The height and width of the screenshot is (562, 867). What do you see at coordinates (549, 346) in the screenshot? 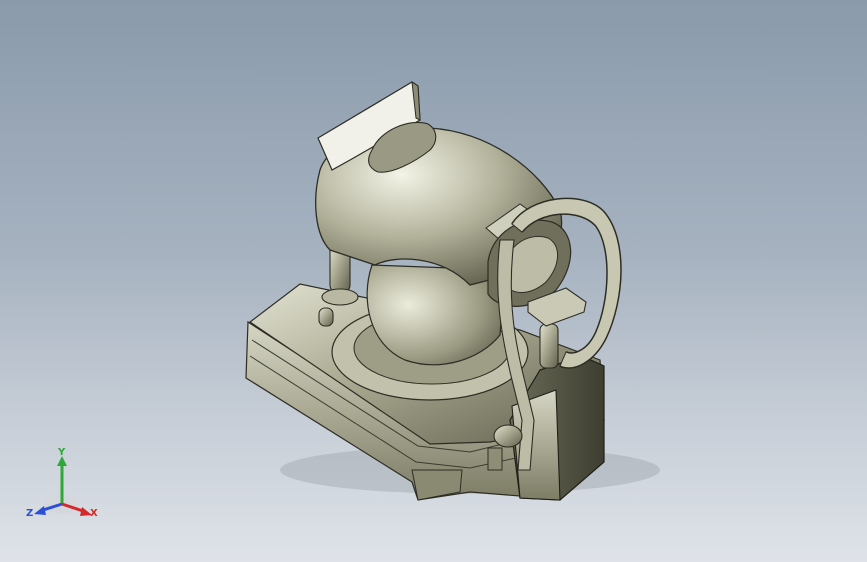
I see `right-post` at bounding box center [549, 346].